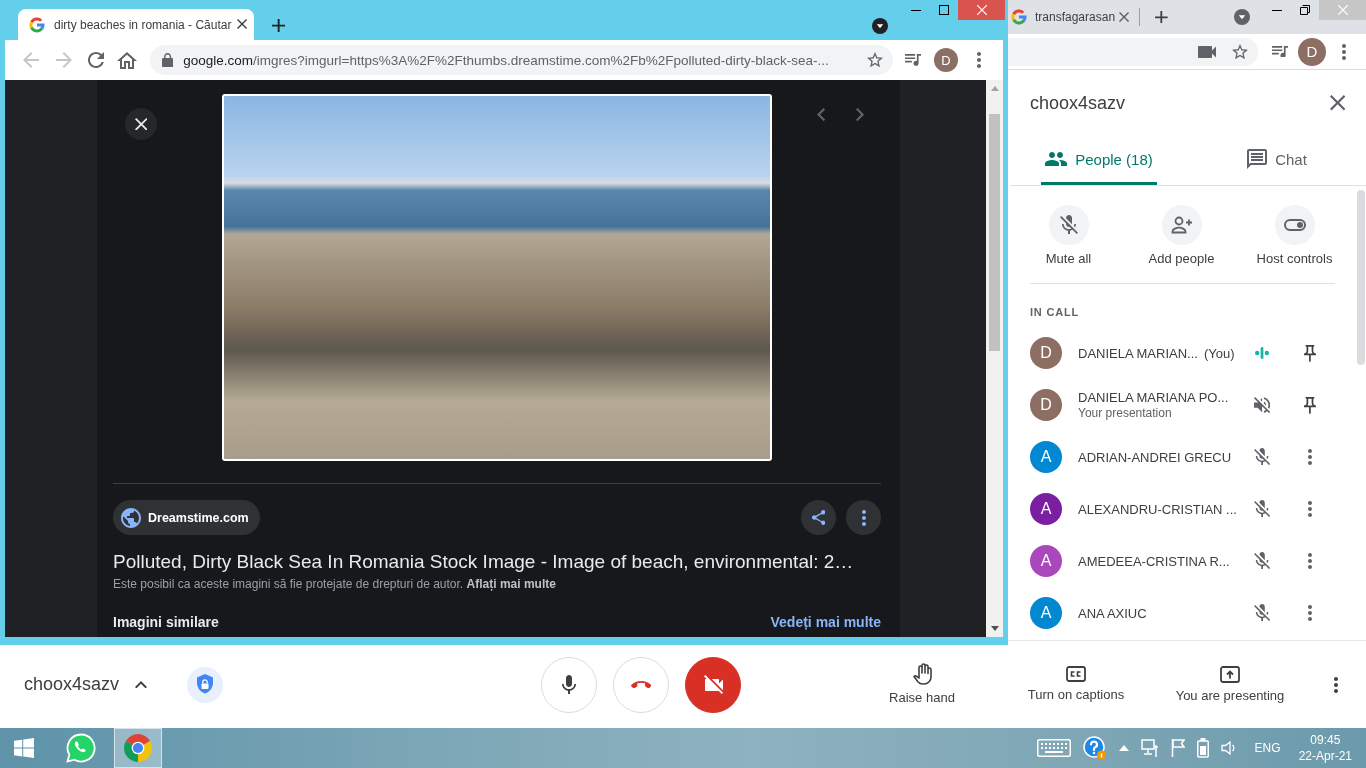 The image size is (1366, 768). I want to click on mic-off-icon, so click(1068, 225).